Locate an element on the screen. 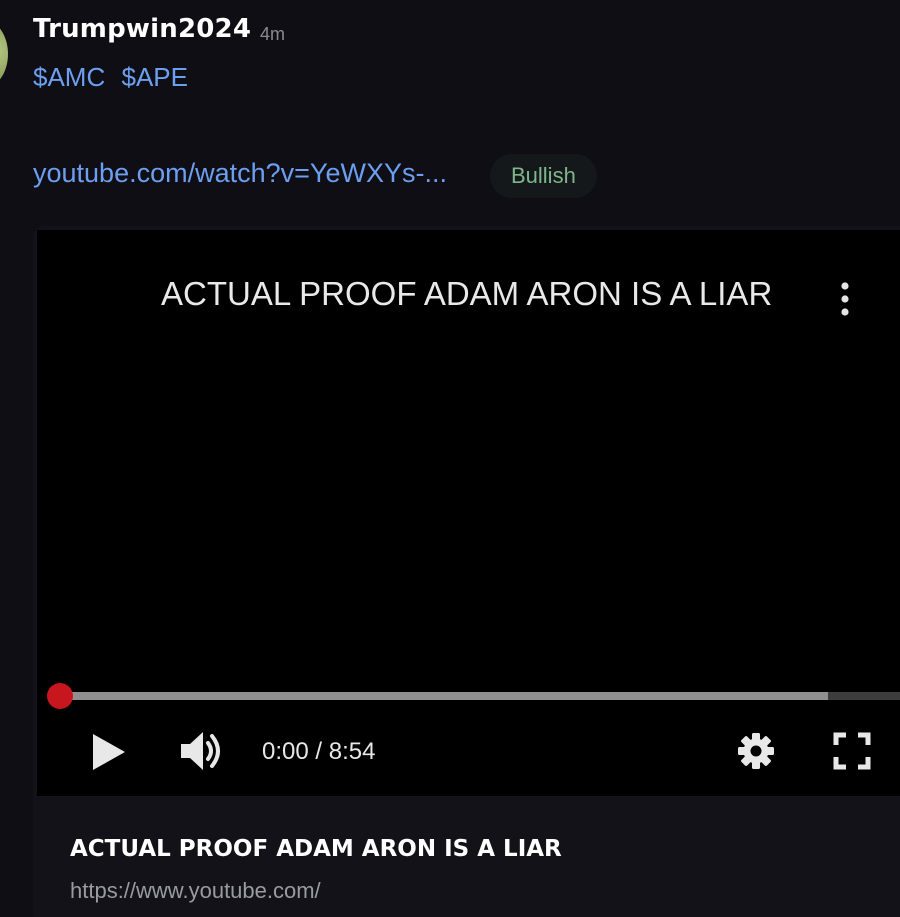 The image size is (900, 917). volume-icon is located at coordinates (203, 753).